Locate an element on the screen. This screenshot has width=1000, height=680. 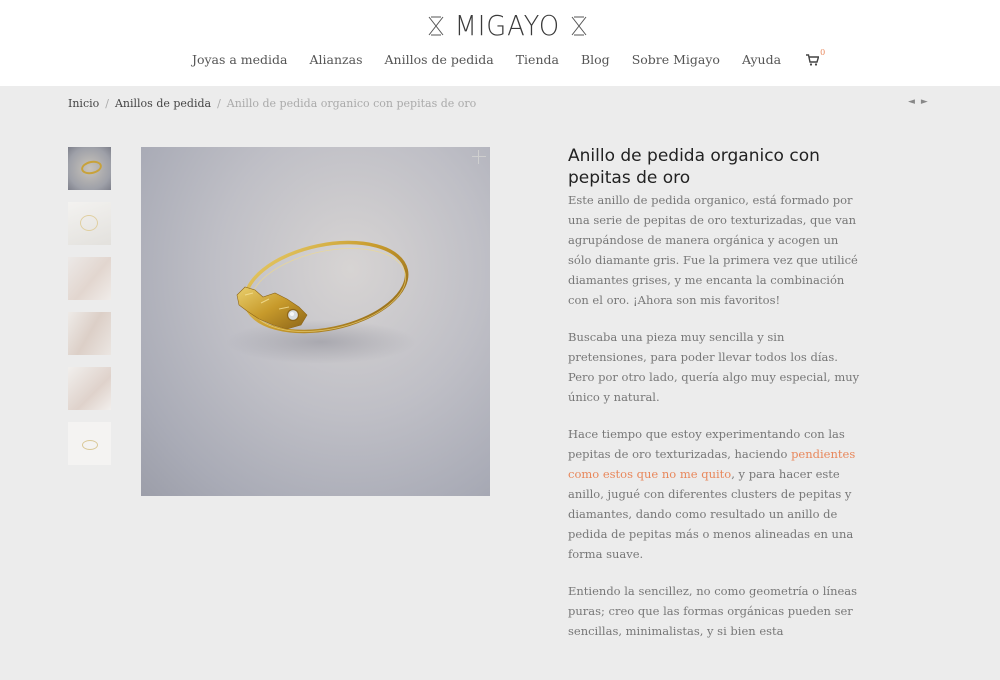
gold-ring-image is located at coordinates (321, 302).